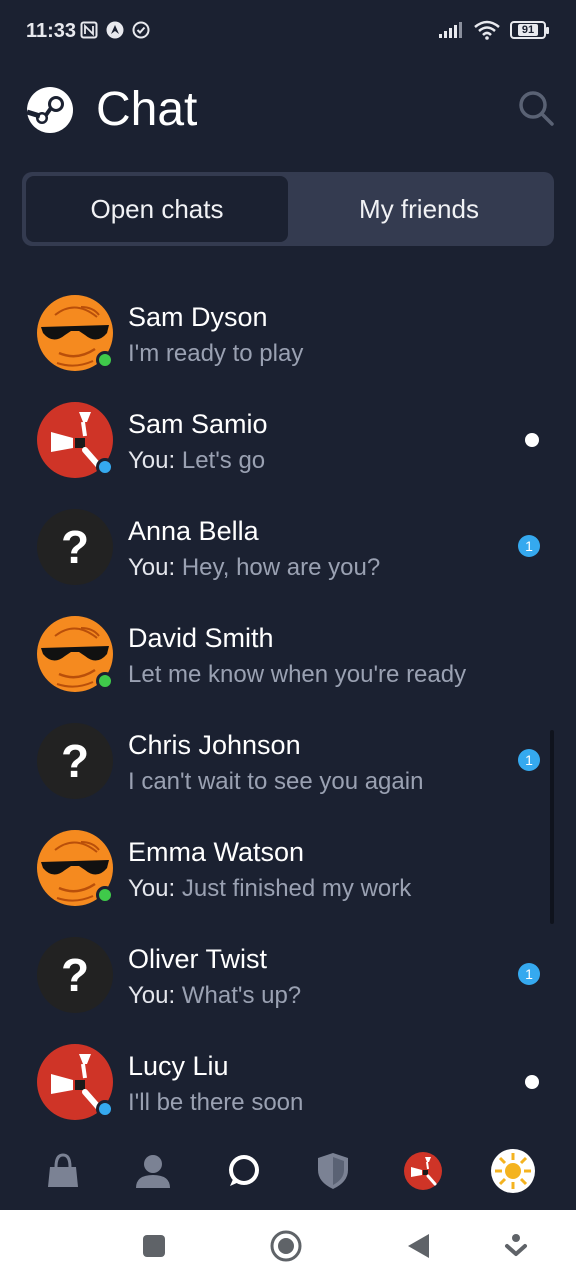  Describe the element at coordinates (288, 1082) in the screenshot. I see `chat-row-lucy-liu: Lucy Liu I'll be there soon` at that location.